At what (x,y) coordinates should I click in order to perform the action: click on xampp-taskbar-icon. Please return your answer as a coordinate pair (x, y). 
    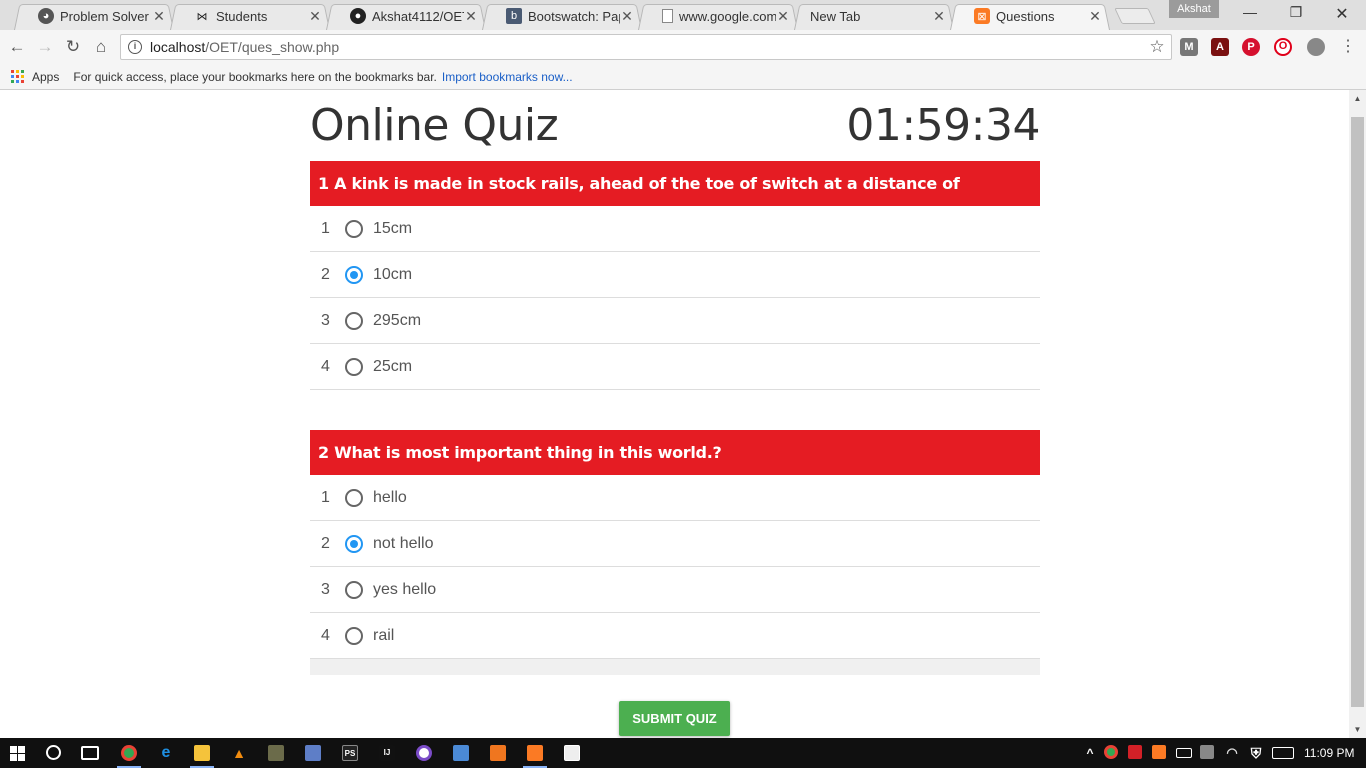
    Looking at the image, I should click on (498, 753).